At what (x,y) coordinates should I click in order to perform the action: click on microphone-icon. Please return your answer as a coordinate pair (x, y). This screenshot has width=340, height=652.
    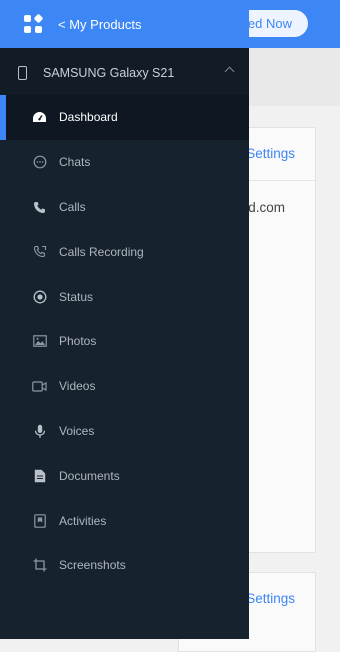
    Looking at the image, I should click on (39, 431).